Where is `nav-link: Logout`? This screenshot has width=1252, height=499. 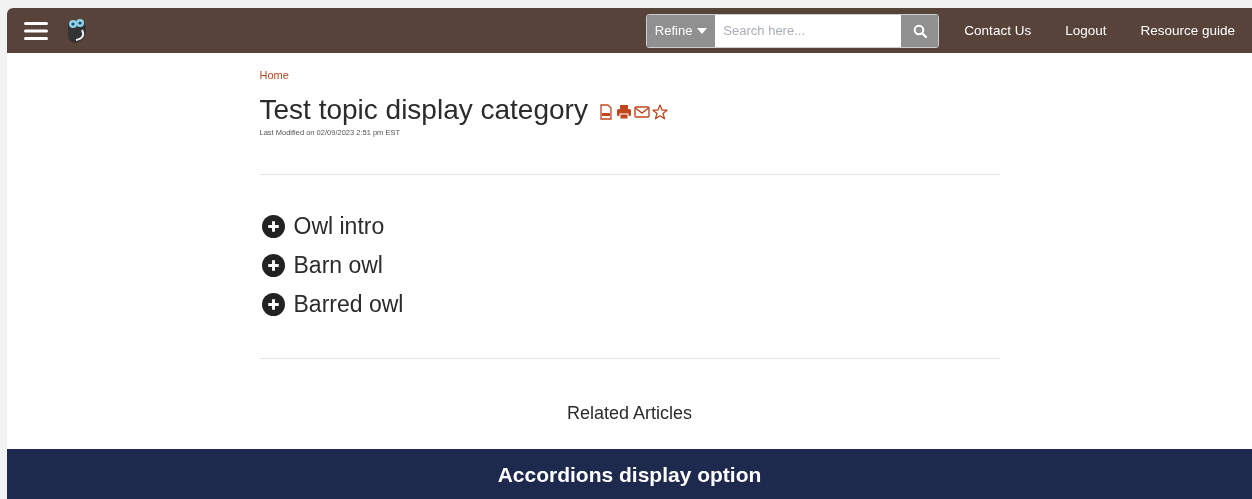 nav-link: Logout is located at coordinates (1086, 30).